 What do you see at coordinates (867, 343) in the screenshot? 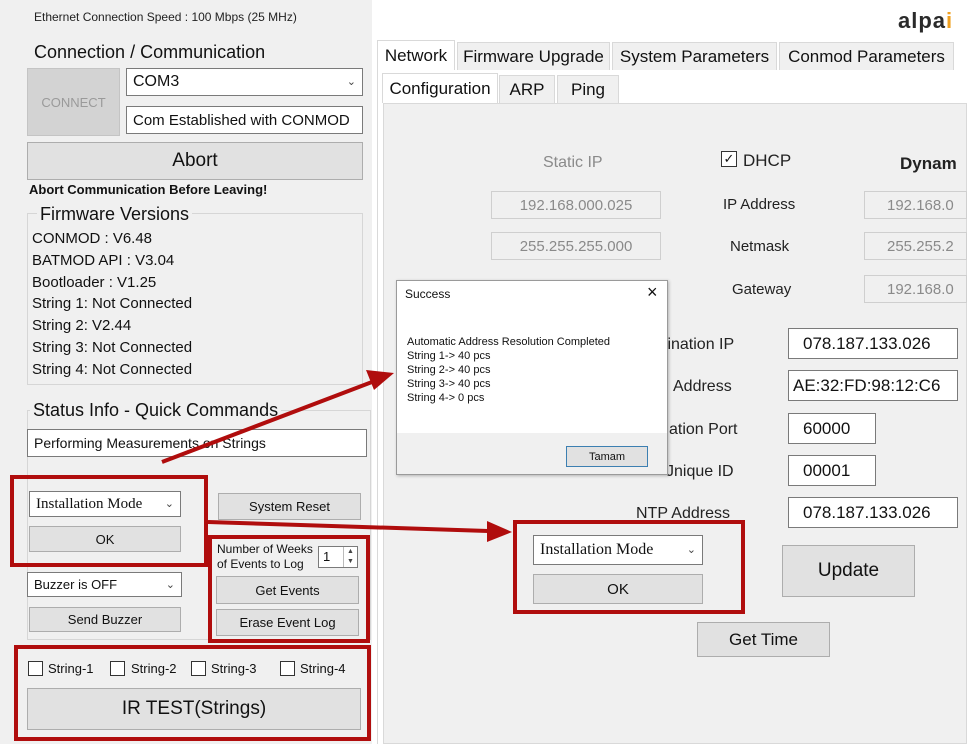
I see `destination-ip-value: 078.187.133.026` at bounding box center [867, 343].